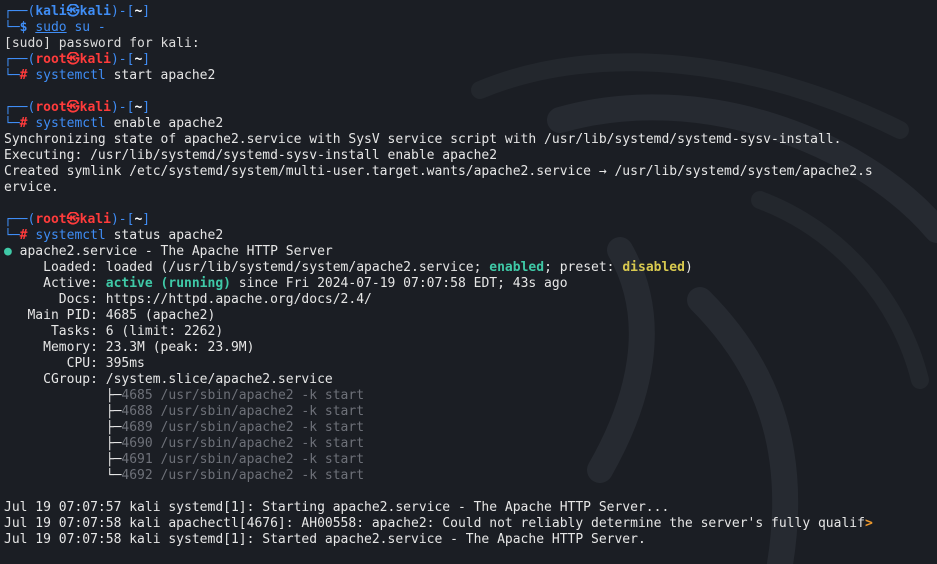  What do you see at coordinates (868, 523) in the screenshot?
I see `truncation-marker: >` at bounding box center [868, 523].